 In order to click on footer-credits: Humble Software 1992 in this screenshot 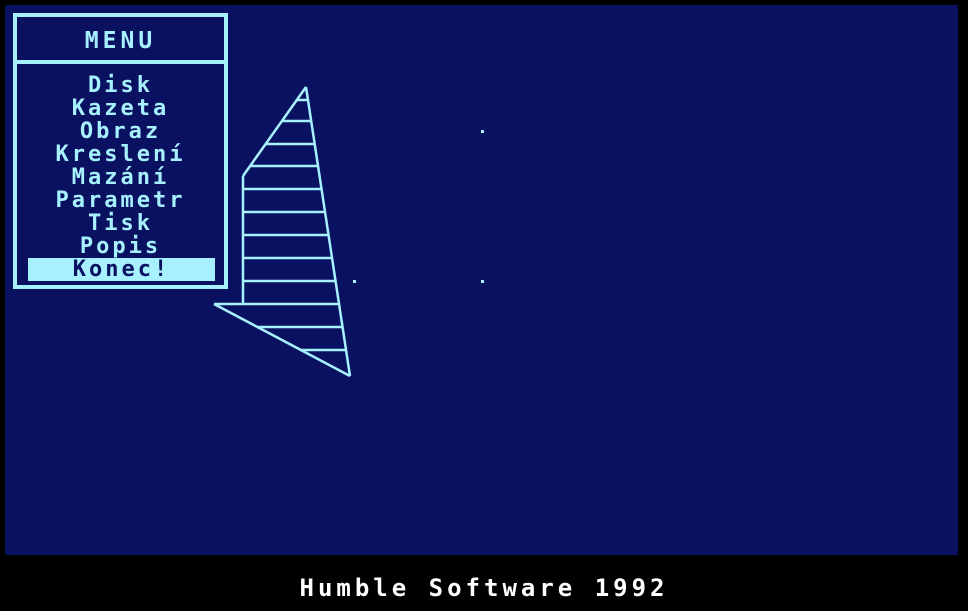, I will do `click(484, 588)`.